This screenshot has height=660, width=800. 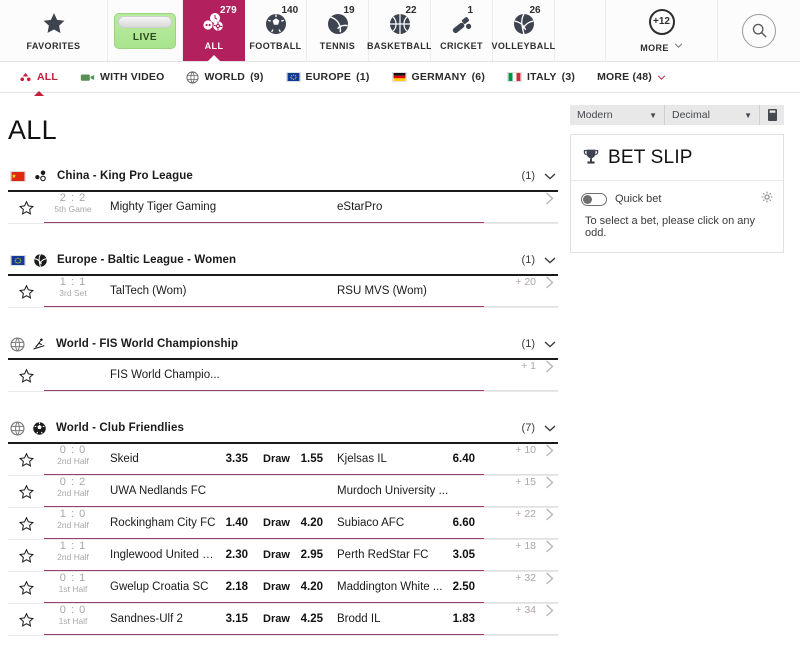 What do you see at coordinates (214, 31) in the screenshot?
I see `nav-item-all: 279 ALL` at bounding box center [214, 31].